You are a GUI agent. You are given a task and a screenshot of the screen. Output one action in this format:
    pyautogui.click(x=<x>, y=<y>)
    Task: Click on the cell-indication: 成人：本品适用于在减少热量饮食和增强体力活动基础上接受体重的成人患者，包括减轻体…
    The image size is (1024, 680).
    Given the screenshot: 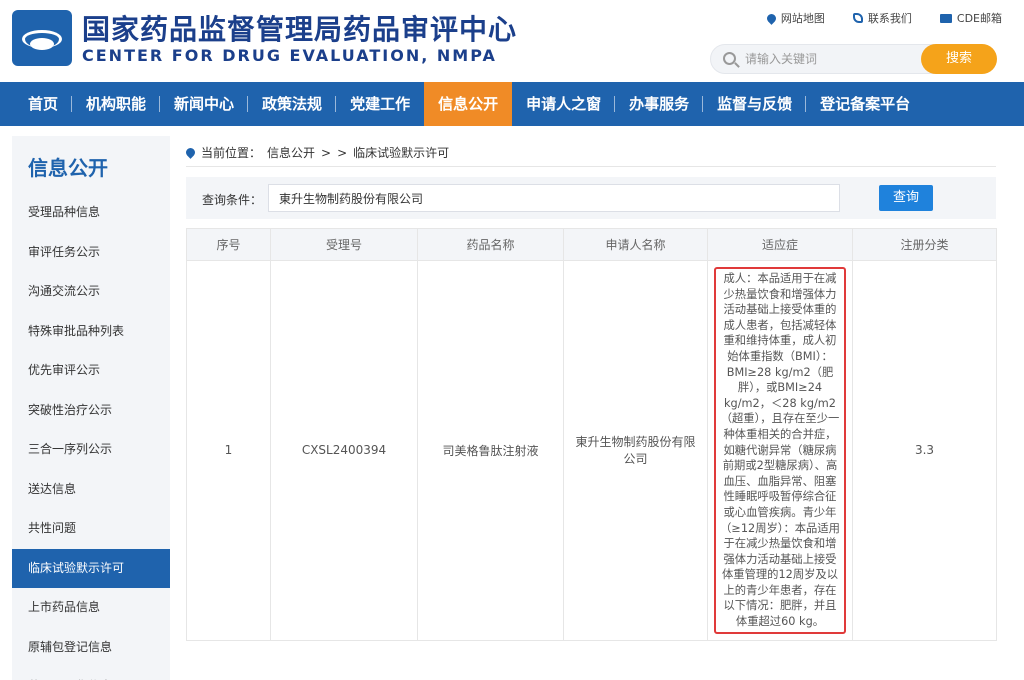 What is the action you would take?
    pyautogui.click(x=780, y=450)
    